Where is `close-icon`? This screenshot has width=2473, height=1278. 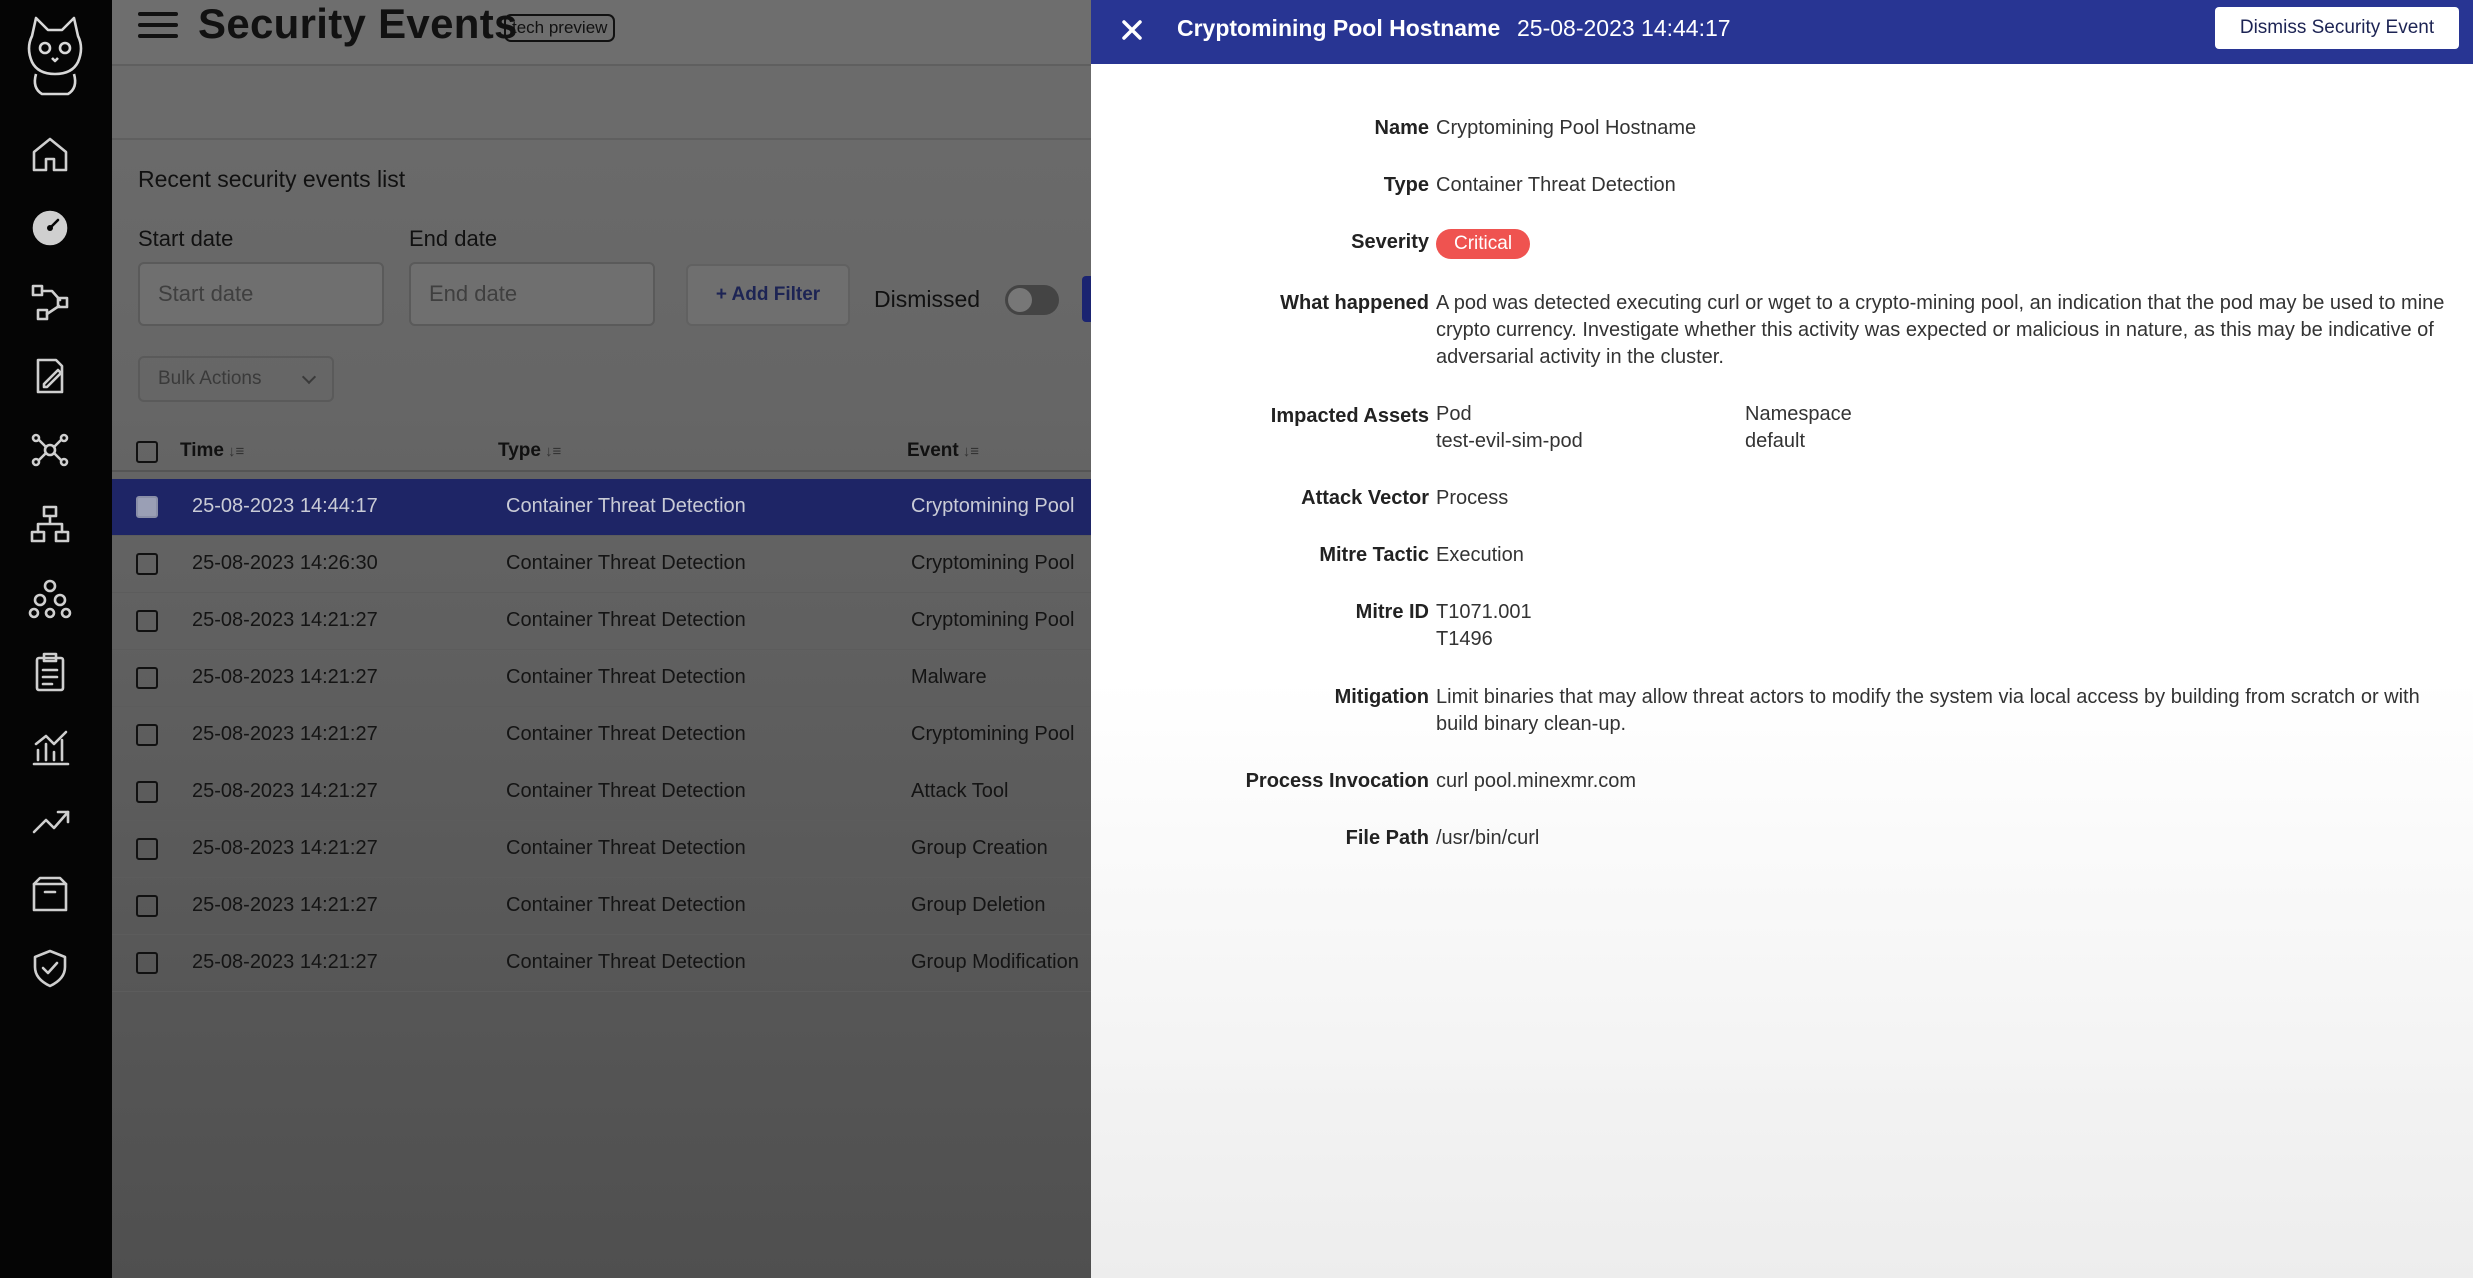
close-icon is located at coordinates (1132, 30).